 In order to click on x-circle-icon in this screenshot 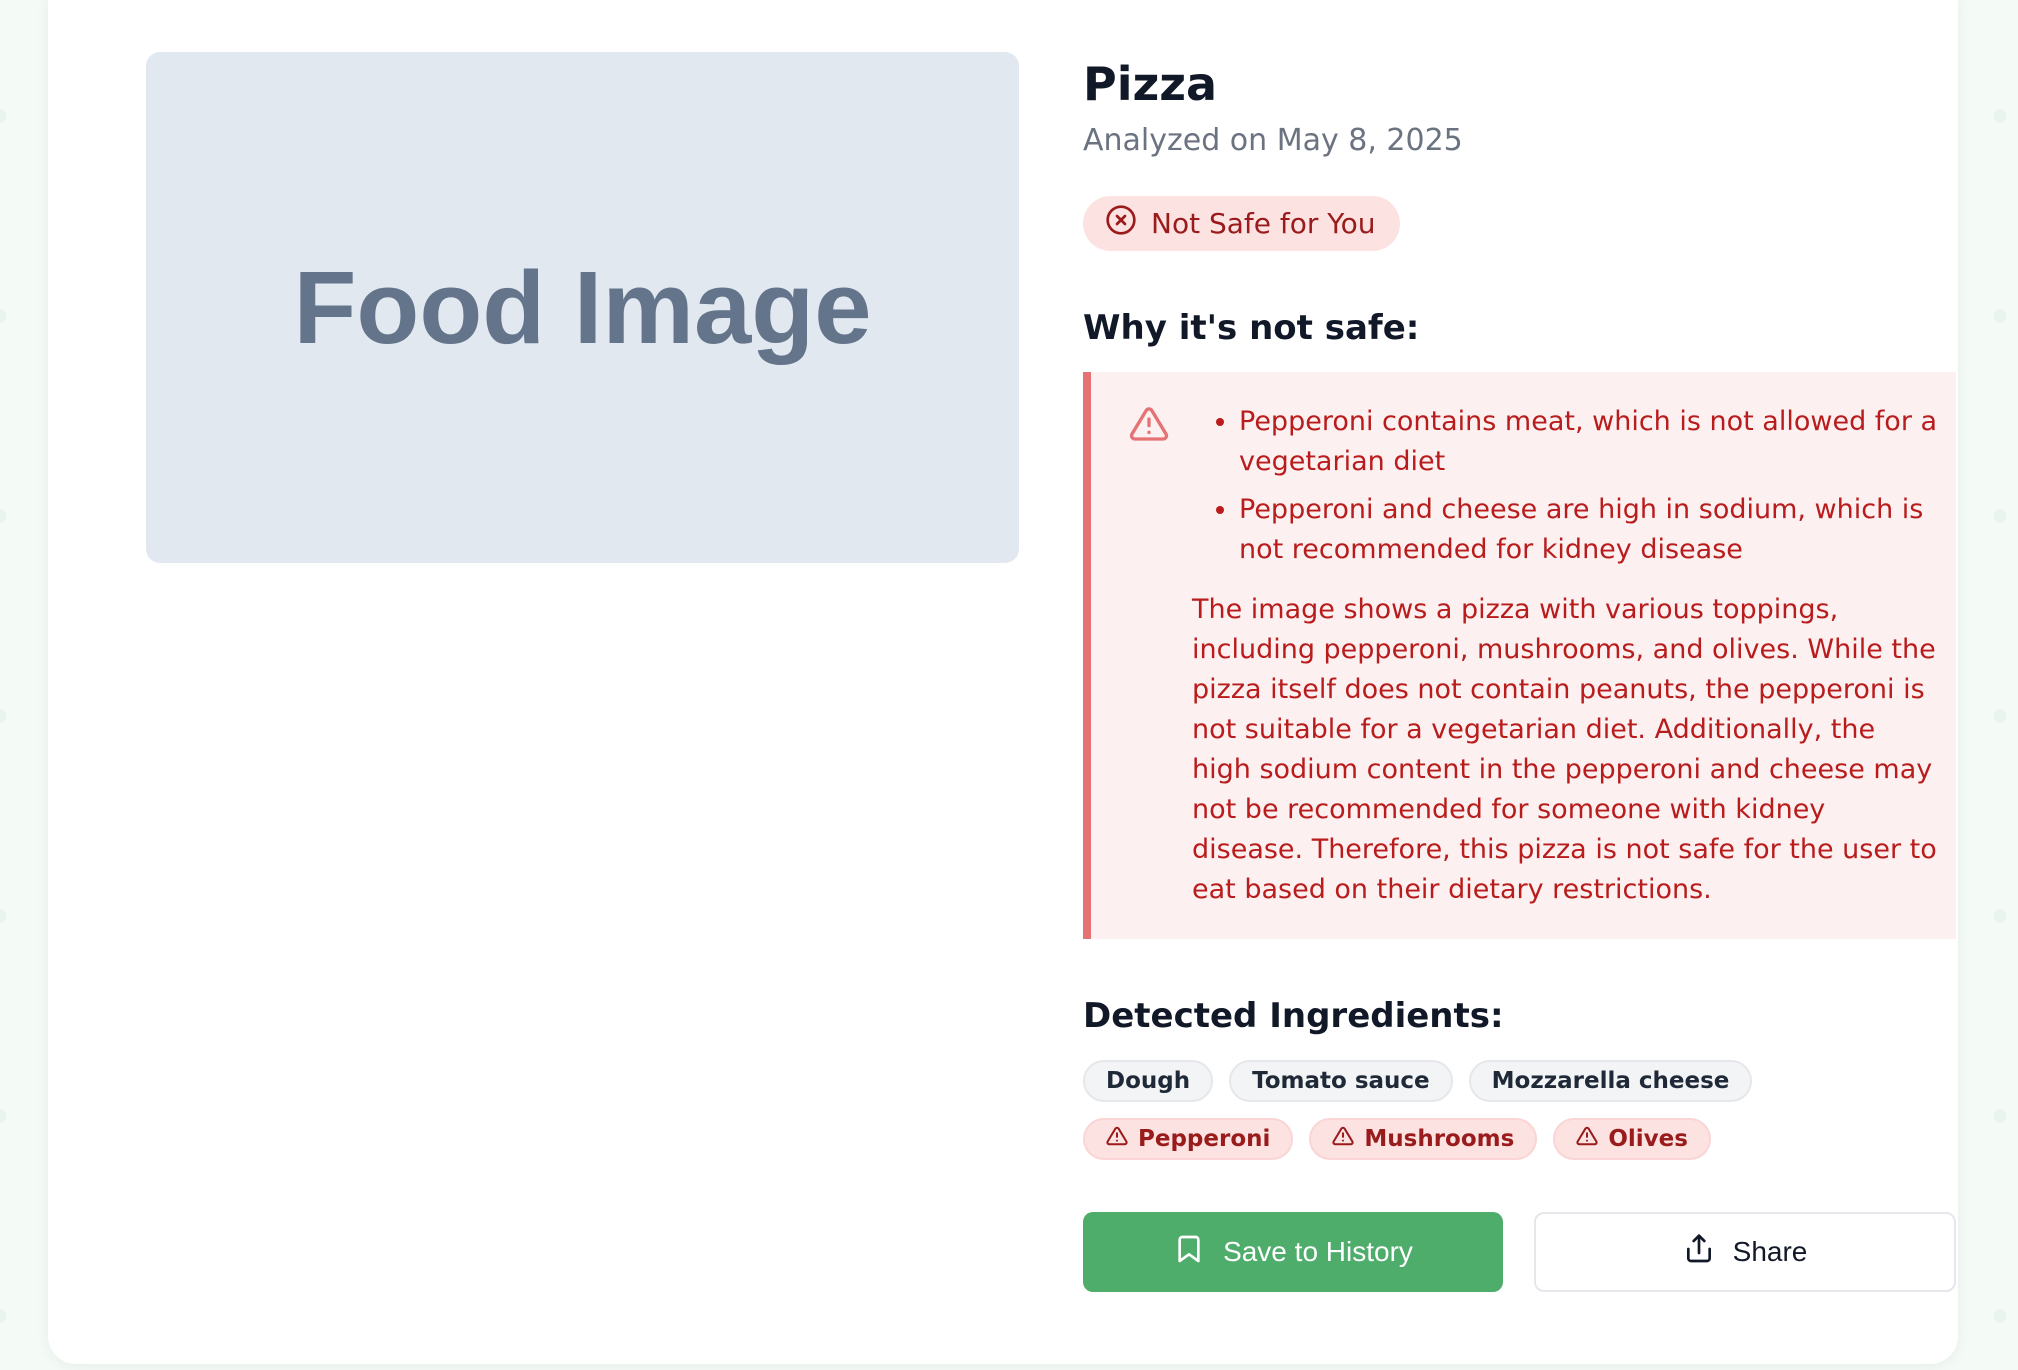, I will do `click(1121, 223)`.